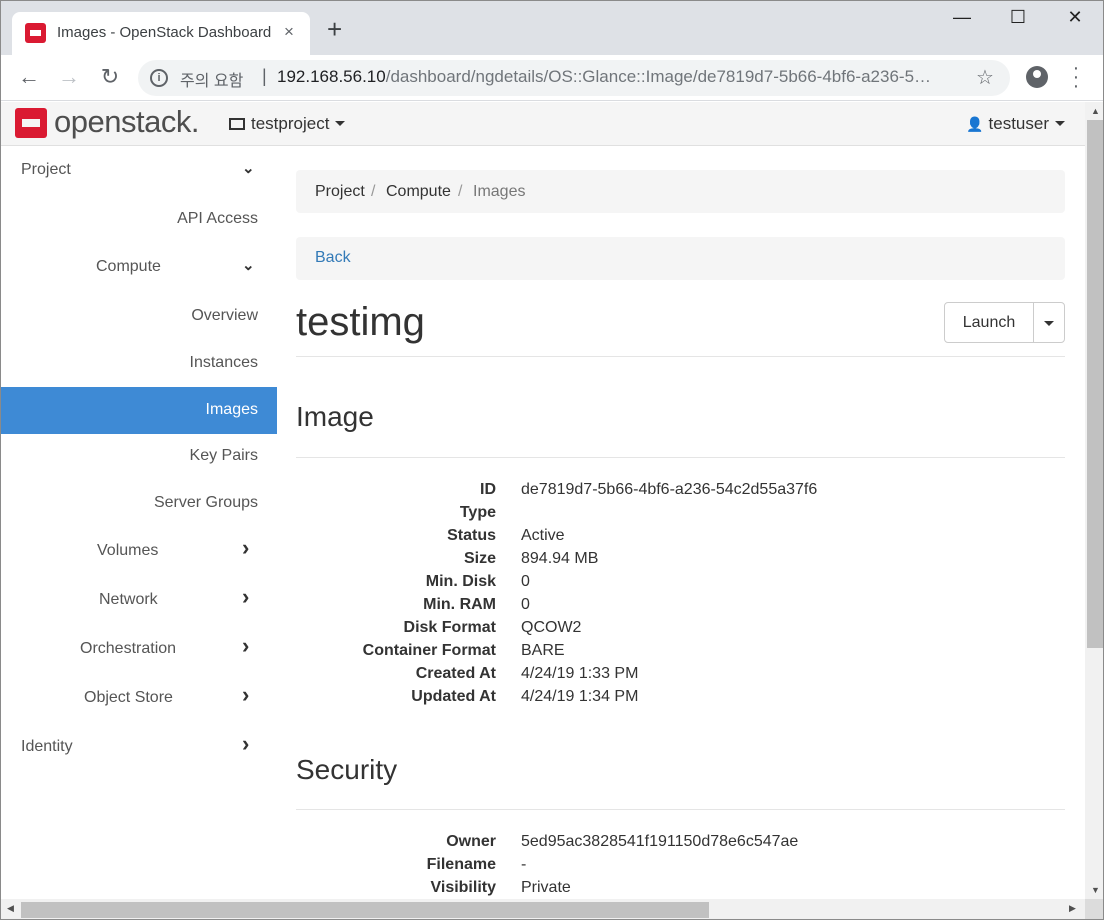 The width and height of the screenshot is (1104, 920). I want to click on sidebar-item-network: Network ›, so click(139, 600).